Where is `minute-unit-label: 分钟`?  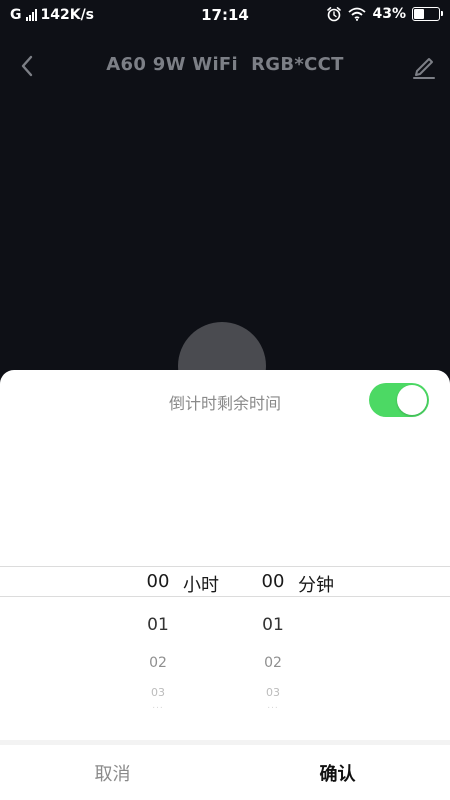 minute-unit-label: 分钟 is located at coordinates (316, 585).